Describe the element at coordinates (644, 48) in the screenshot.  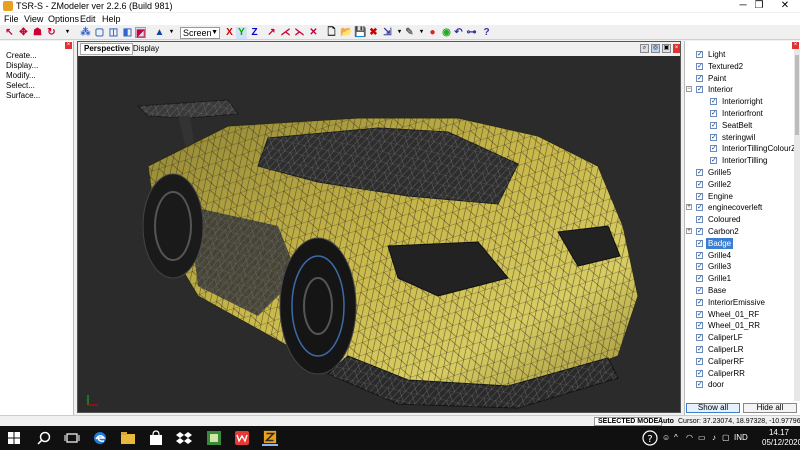
I see `zoom-icon: ⌕` at that location.